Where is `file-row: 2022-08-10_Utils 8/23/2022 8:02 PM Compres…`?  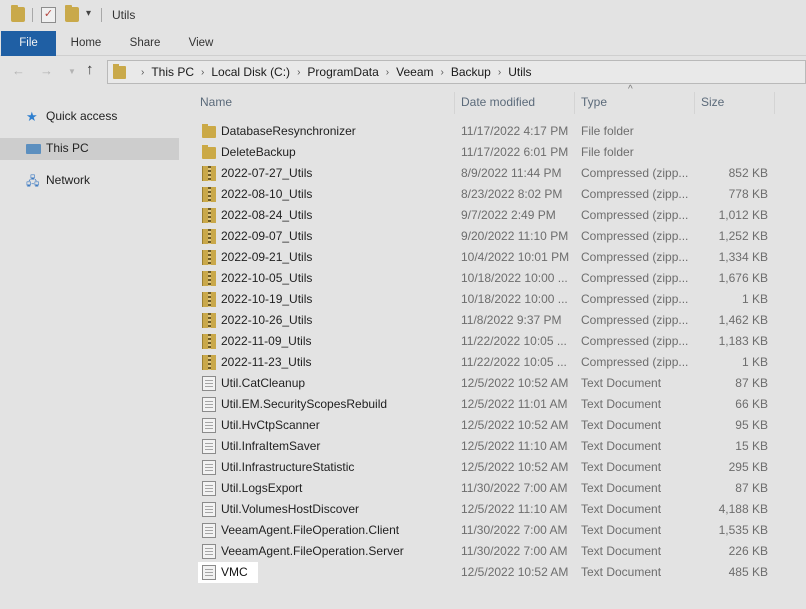 file-row: 2022-08-10_Utils 8/23/2022 8:02 PM Compres… is located at coordinates (488, 194).